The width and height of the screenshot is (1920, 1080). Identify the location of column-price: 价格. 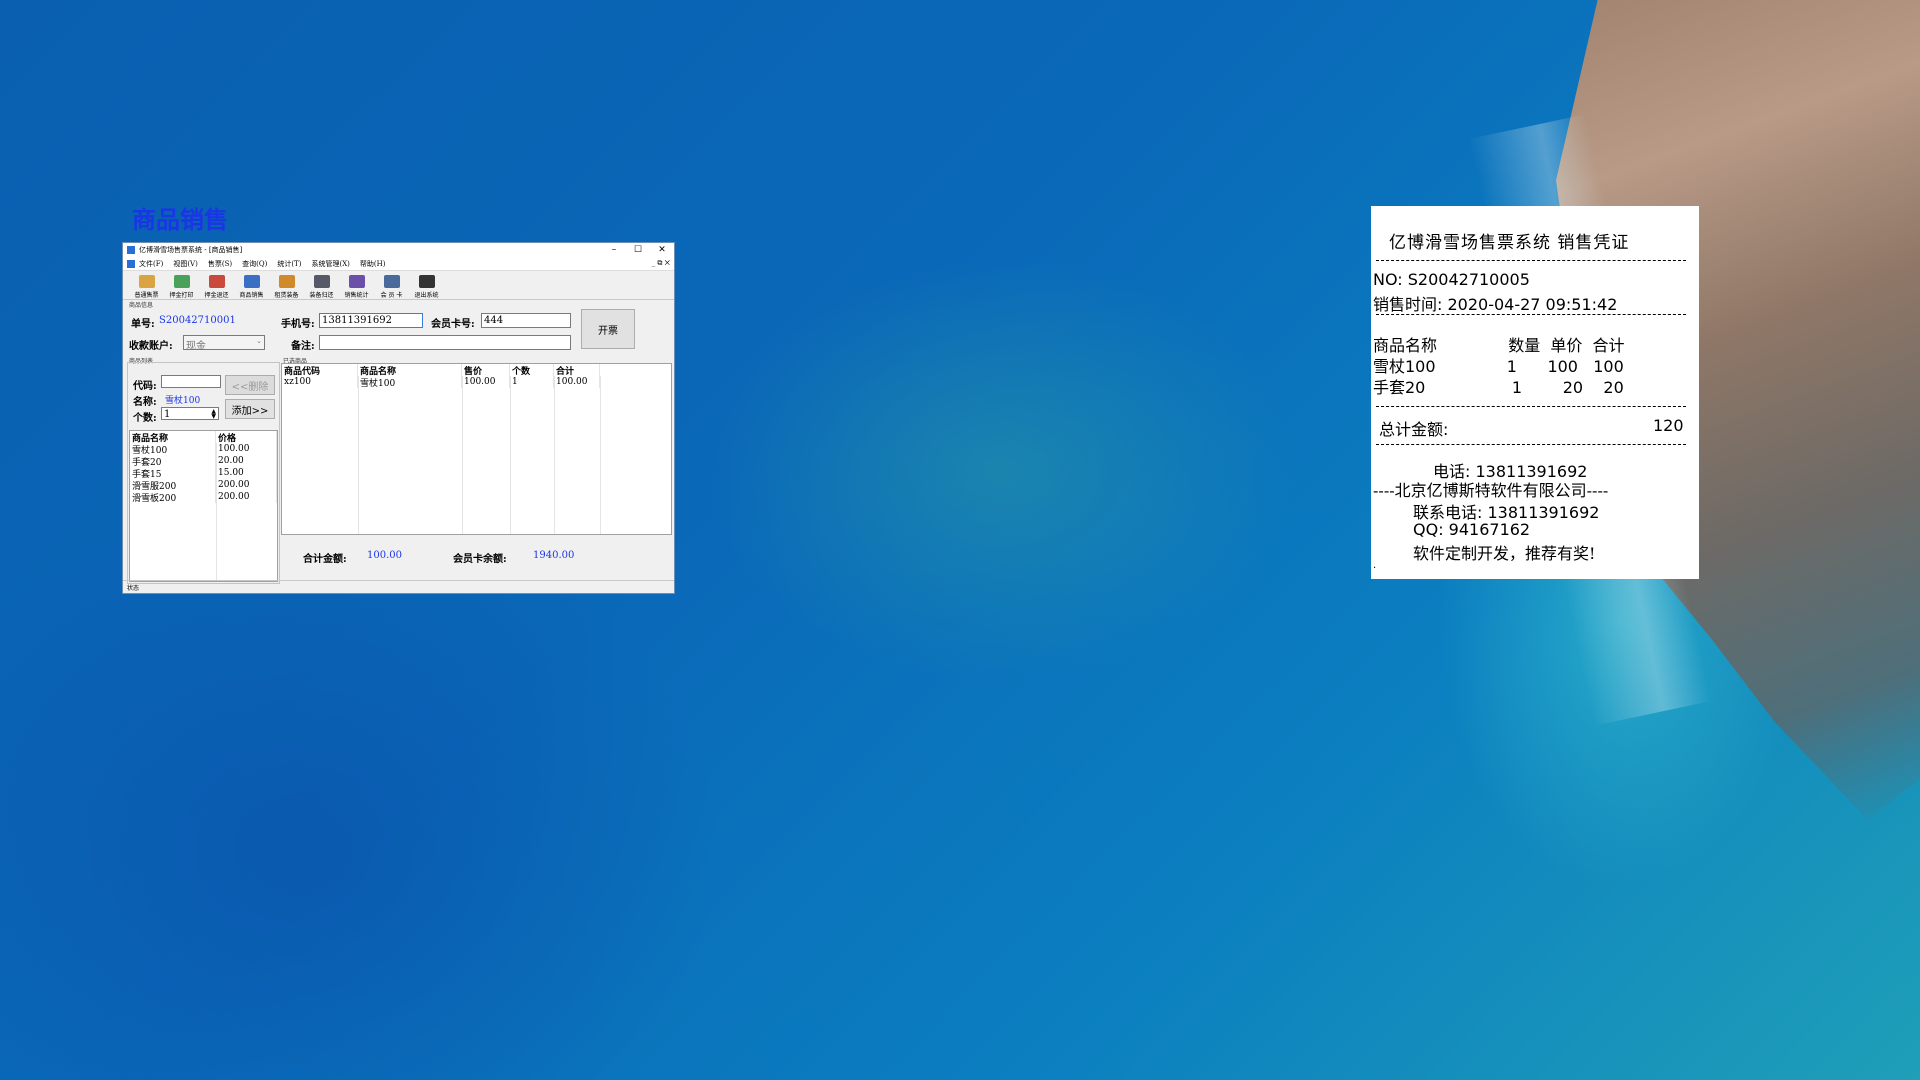
(246, 437).